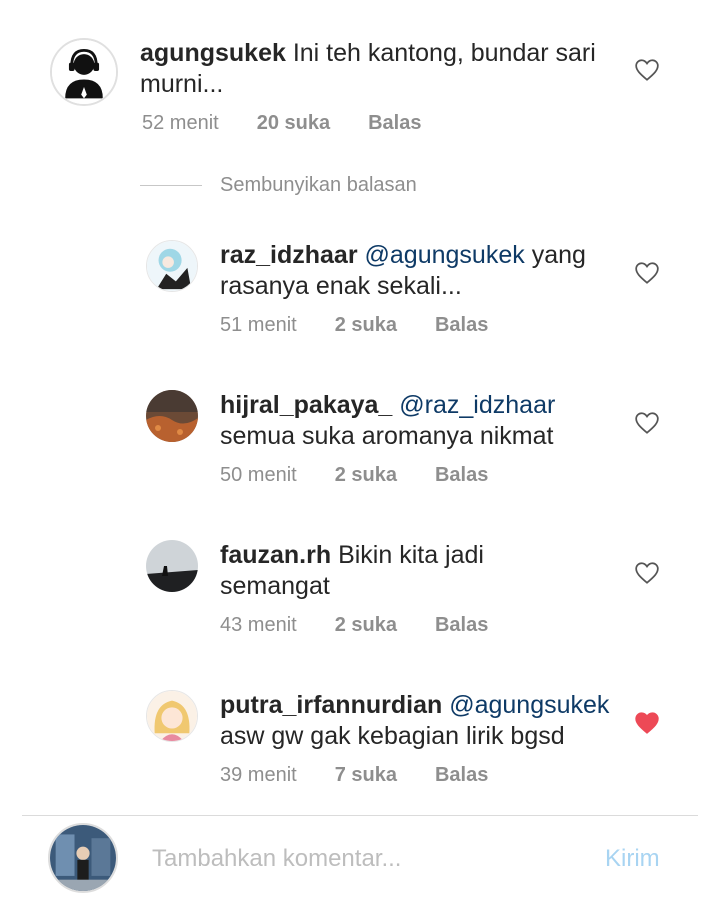  Describe the element at coordinates (289, 255) in the screenshot. I see `username: raz_idzhaar` at that location.